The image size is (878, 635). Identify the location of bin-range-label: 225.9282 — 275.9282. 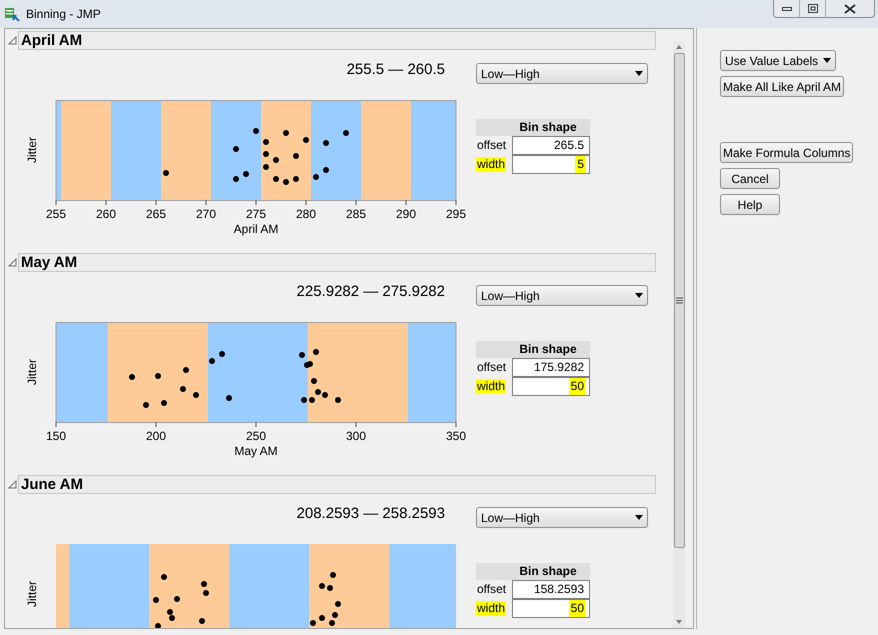
(370, 291).